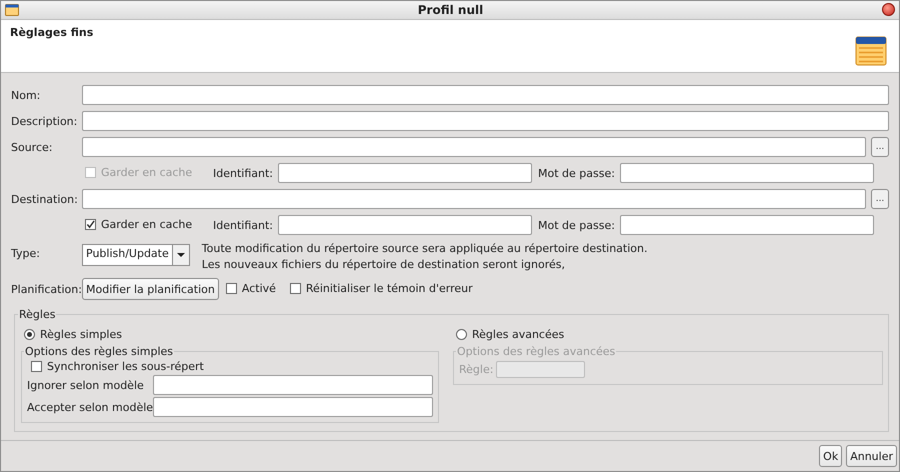 Image resolution: width=900 pixels, height=472 pixels. I want to click on radio-label: Règles avancées, so click(518, 334).